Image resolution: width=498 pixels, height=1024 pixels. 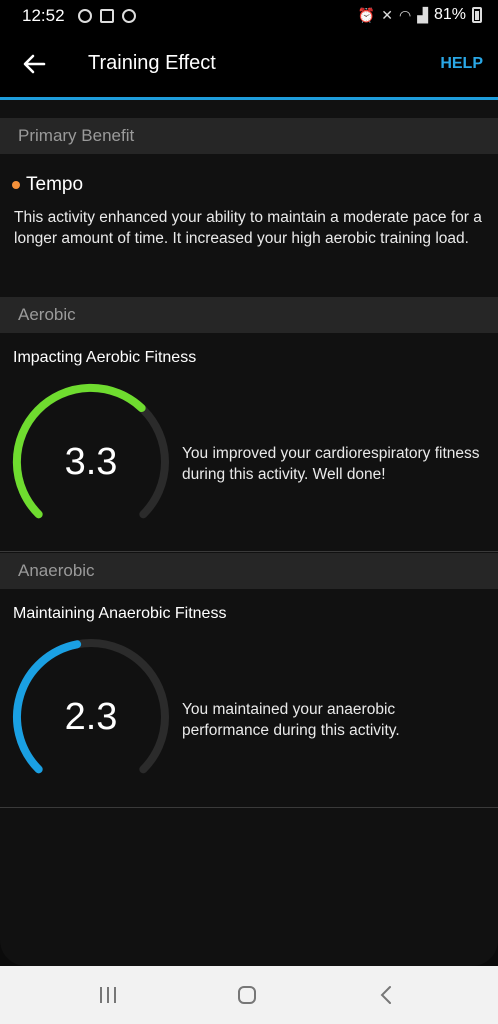 I want to click on app-bar-accent-line, so click(x=249, y=98).